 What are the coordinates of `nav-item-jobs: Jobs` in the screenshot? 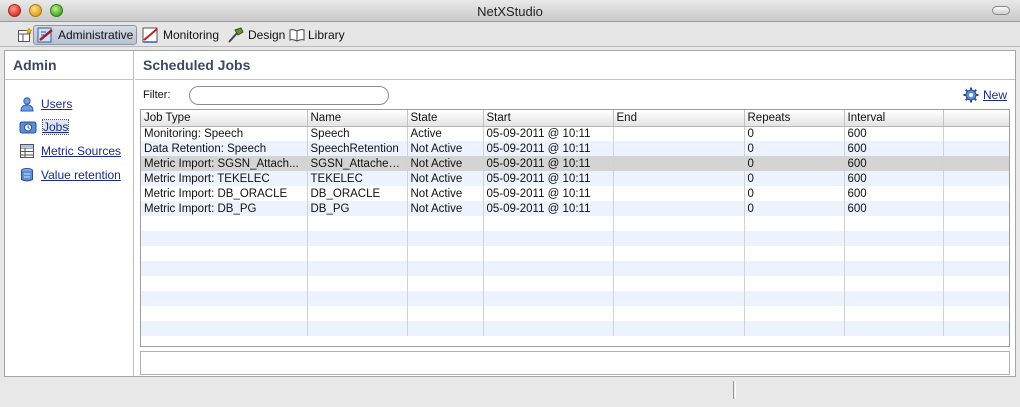 It's located at (44, 127).